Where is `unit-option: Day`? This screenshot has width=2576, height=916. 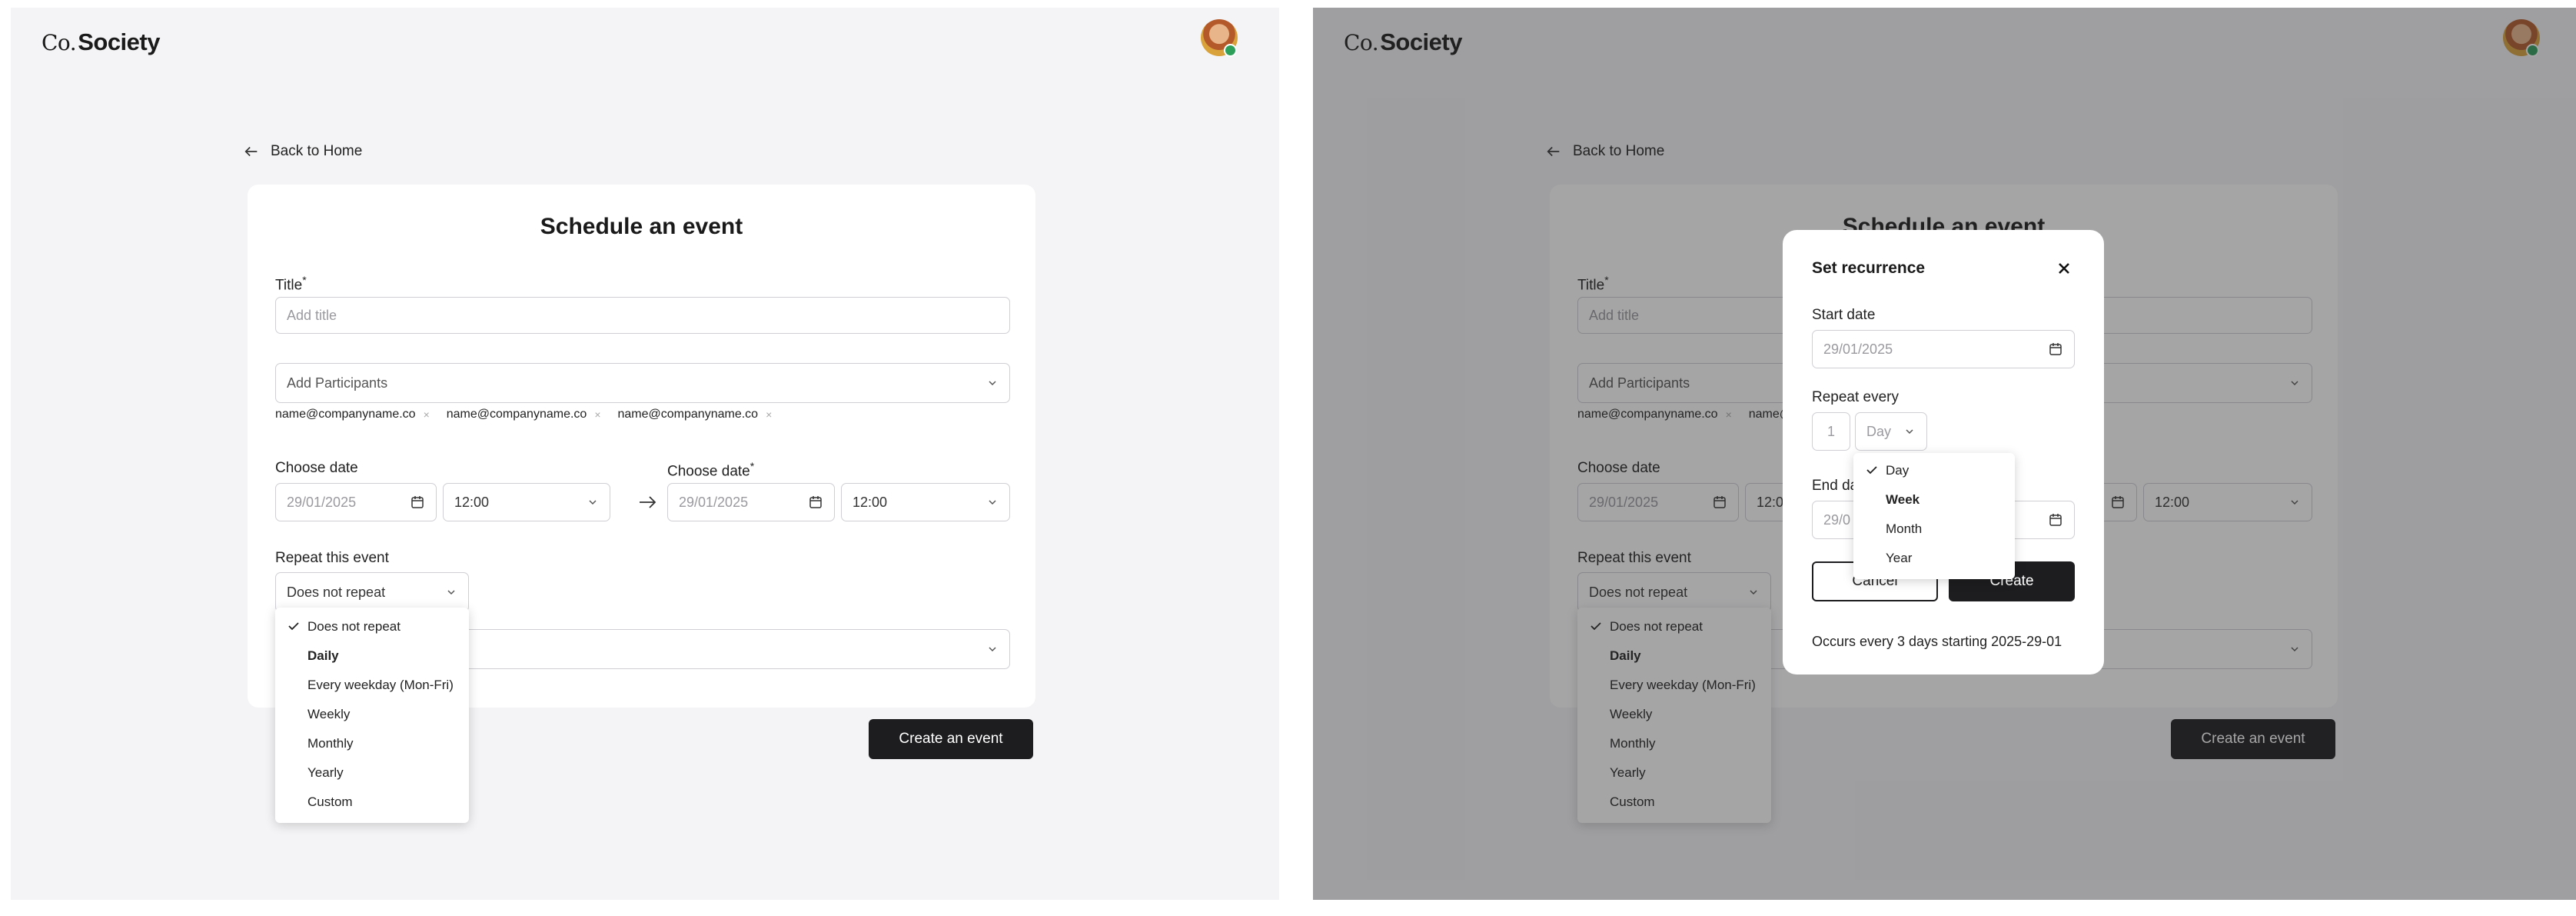 unit-option: Day is located at coordinates (1934, 470).